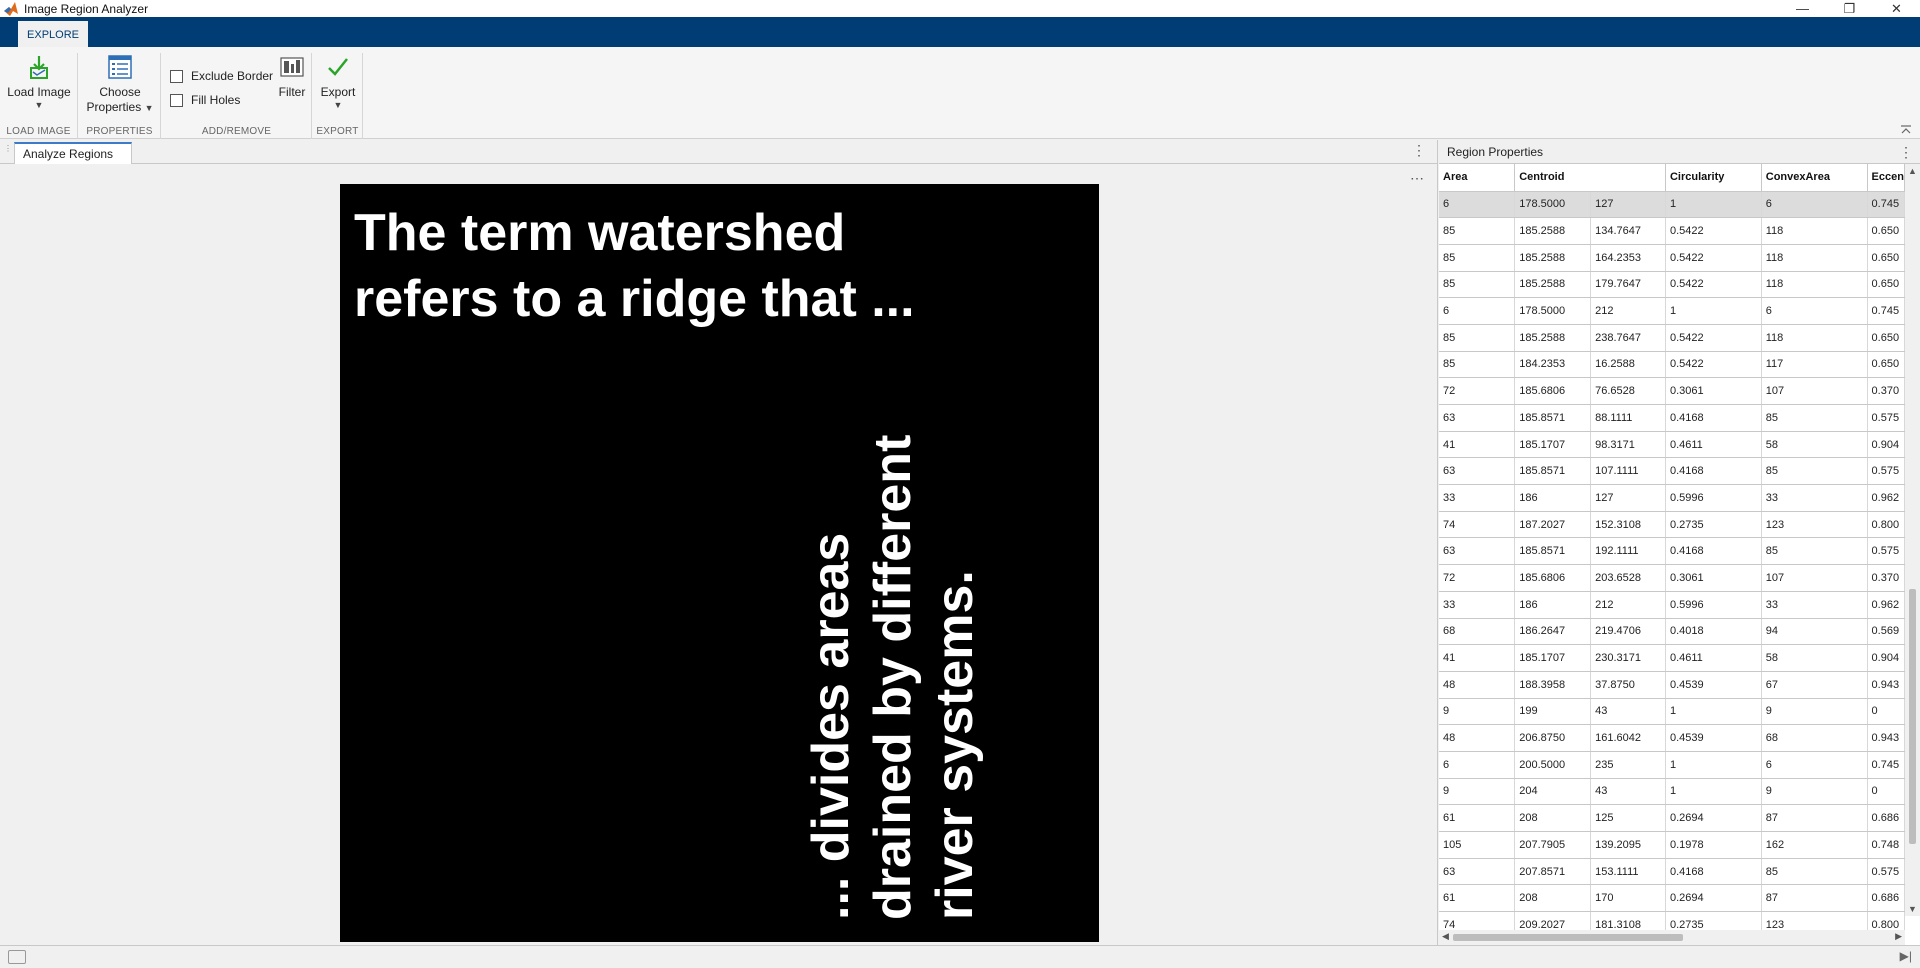  Describe the element at coordinates (1713, 178) in the screenshot. I see `column-header-circularity: Circularity` at that location.